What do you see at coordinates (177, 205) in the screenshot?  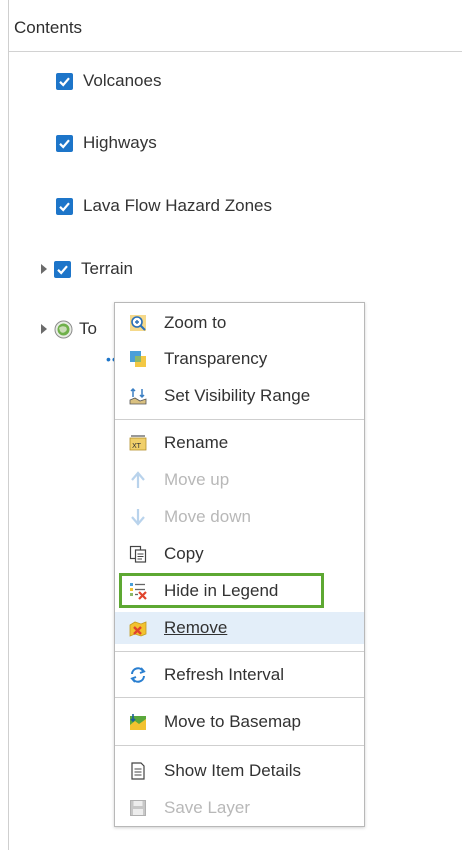 I see `layer-label: Lava Flow Hazard Zones` at bounding box center [177, 205].